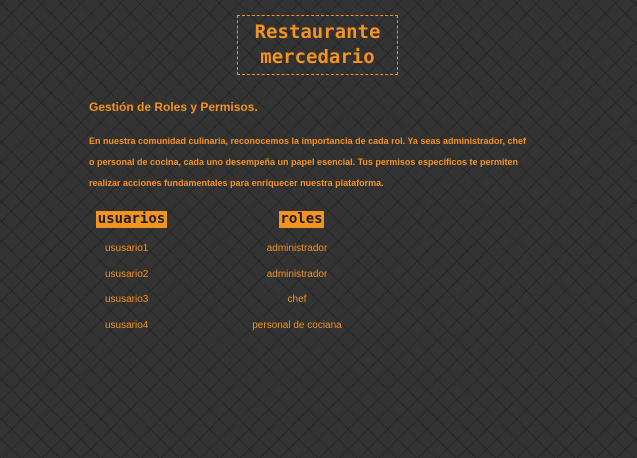 Image resolution: width=637 pixels, height=458 pixels. Describe the element at coordinates (131, 219) in the screenshot. I see `users-column-header: usuarios` at that location.